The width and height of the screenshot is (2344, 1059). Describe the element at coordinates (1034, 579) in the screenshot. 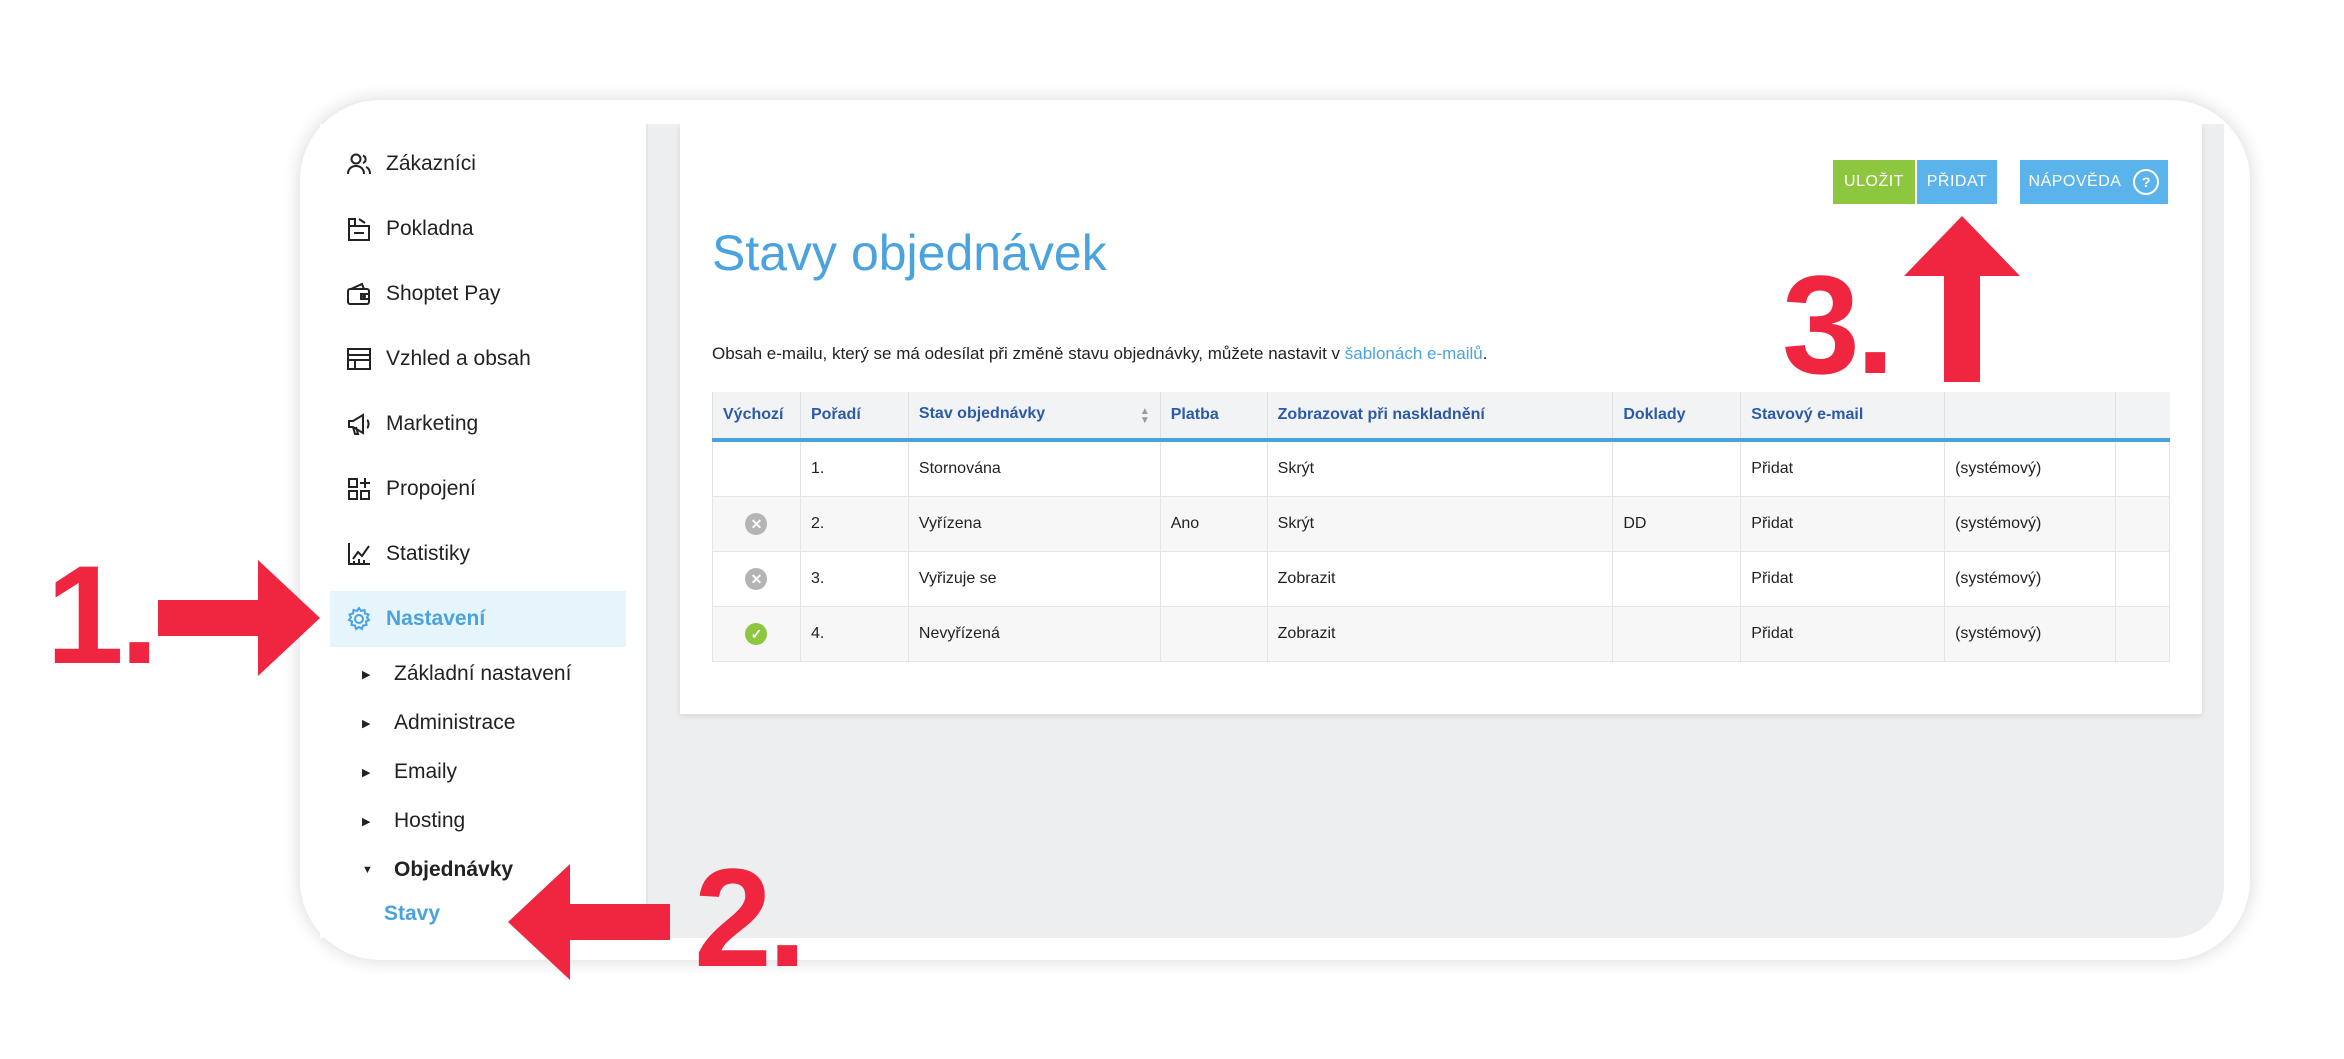

I see `state-name: Vyřizuje se` at that location.